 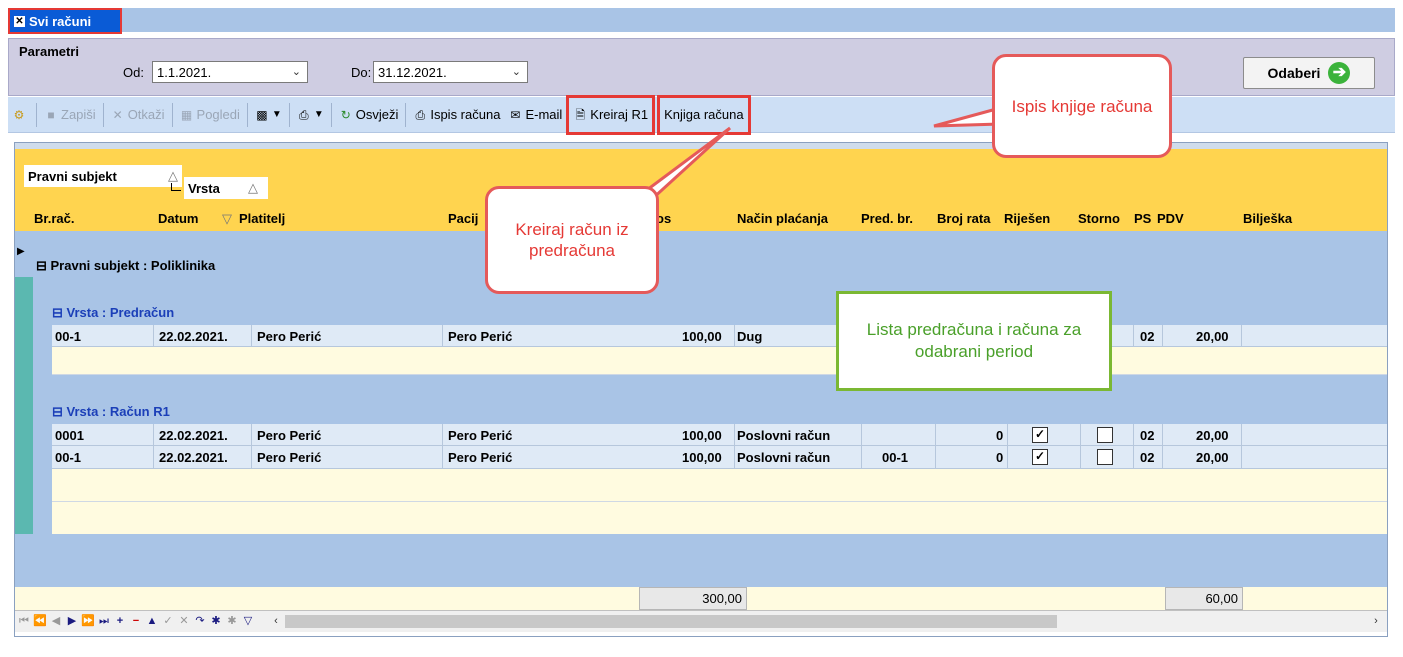 What do you see at coordinates (152, 621) in the screenshot?
I see `edit-icon: ▲` at bounding box center [152, 621].